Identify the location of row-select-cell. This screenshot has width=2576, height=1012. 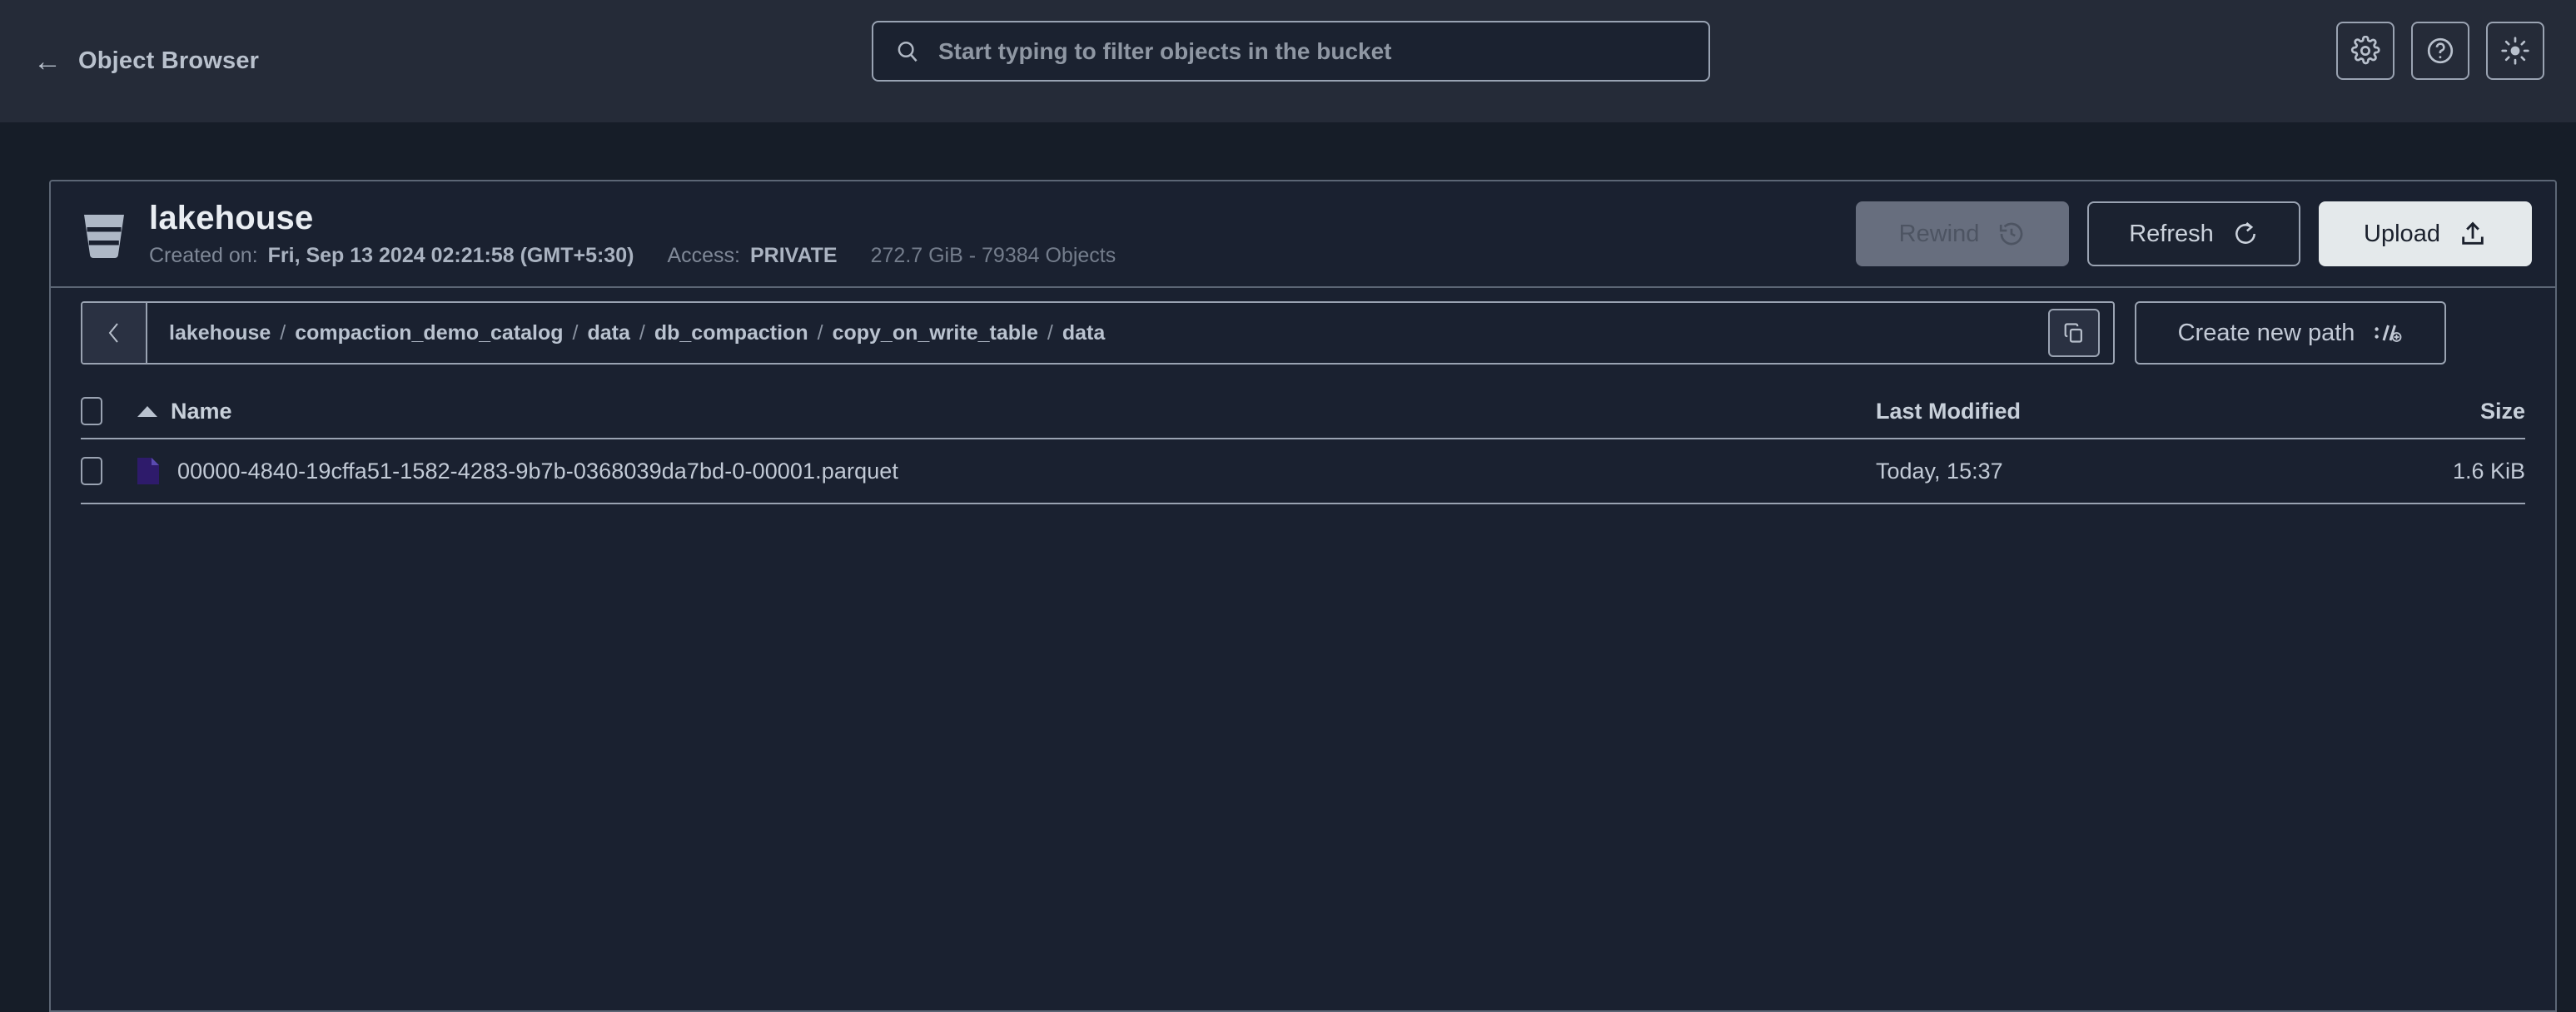
(109, 471).